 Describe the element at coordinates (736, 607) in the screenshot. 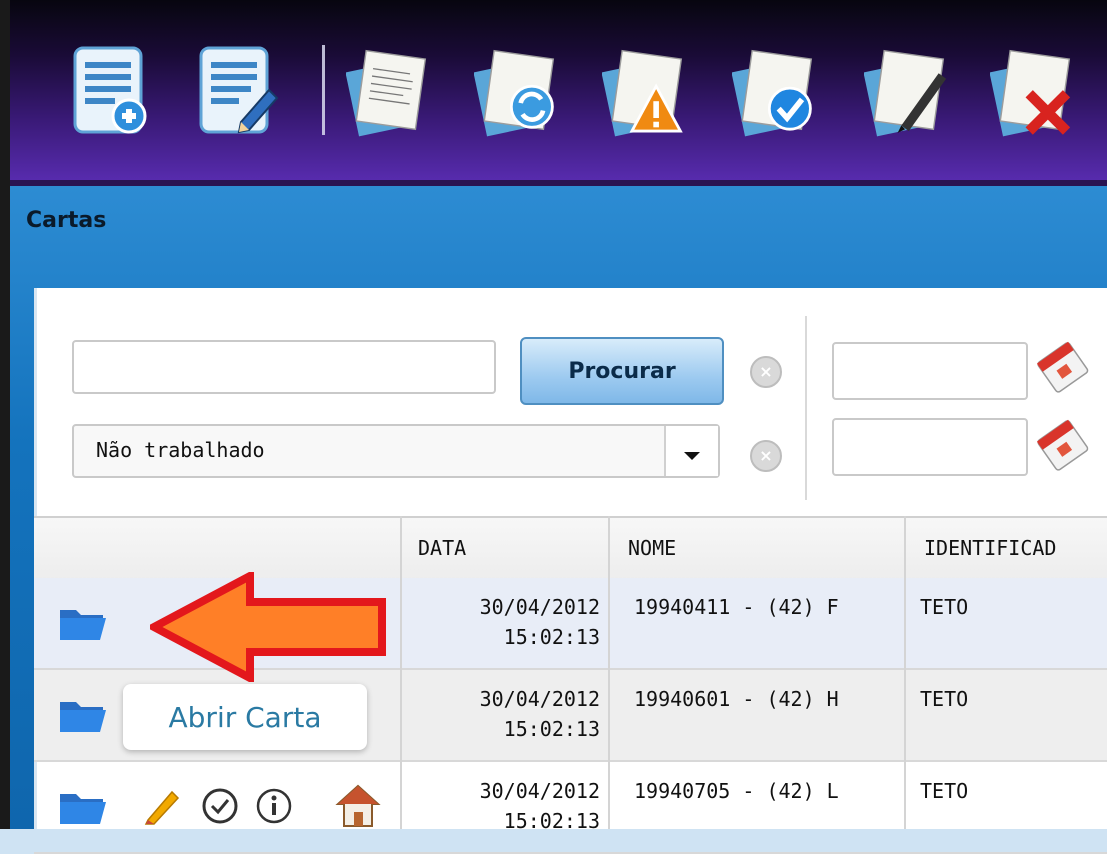

I see `row-nome: 19940411 - (42) F` at that location.